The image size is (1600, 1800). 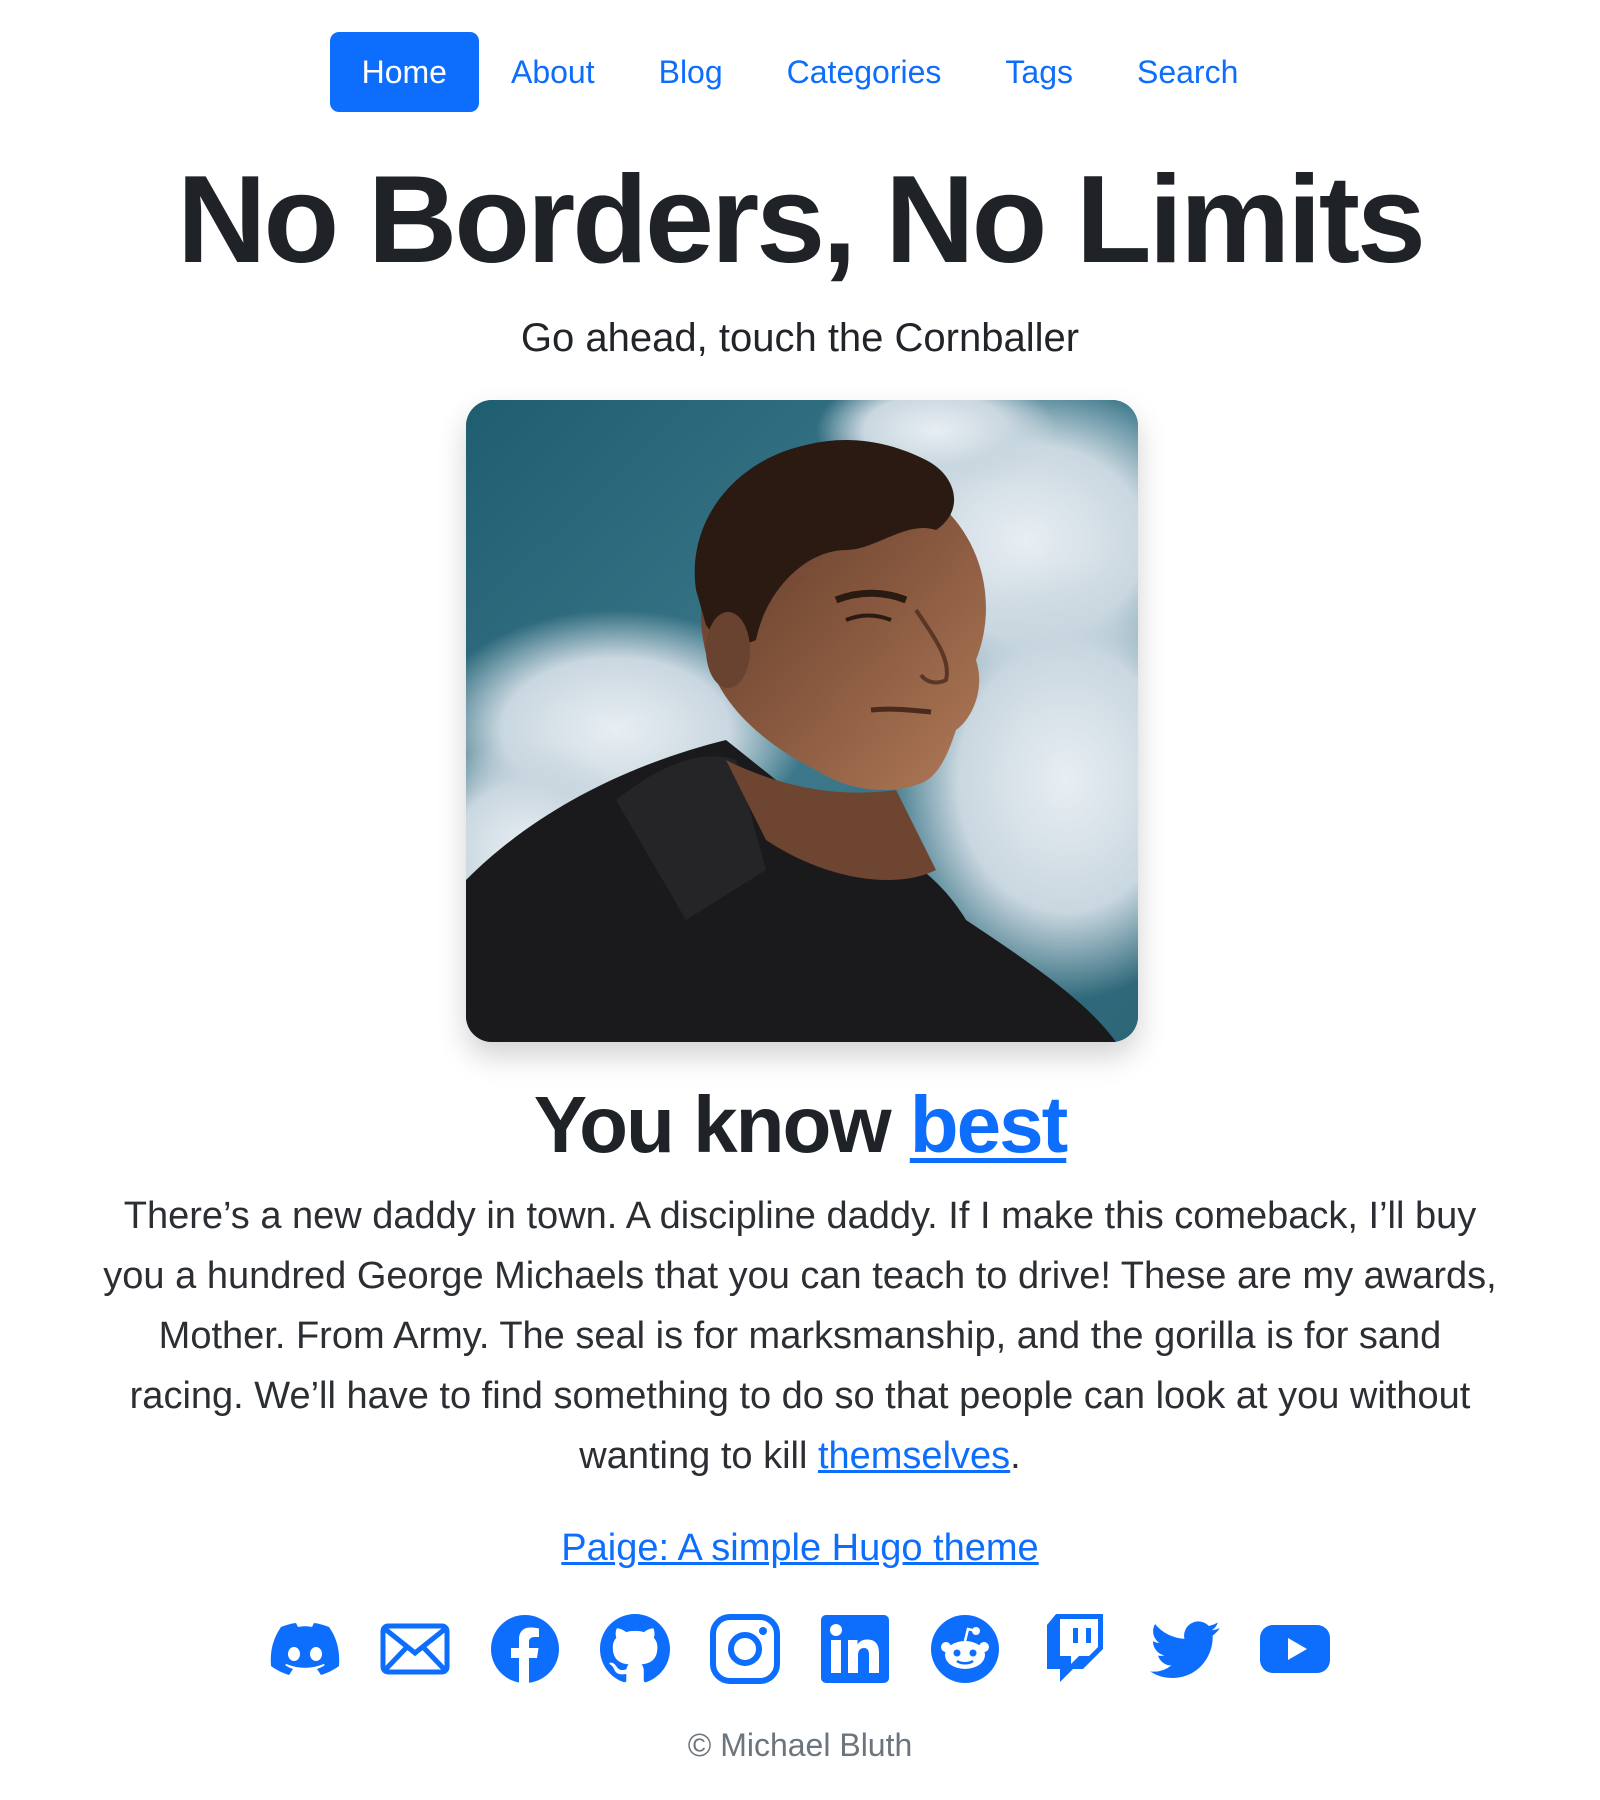 I want to click on section-heading: You know best, so click(x=800, y=1125).